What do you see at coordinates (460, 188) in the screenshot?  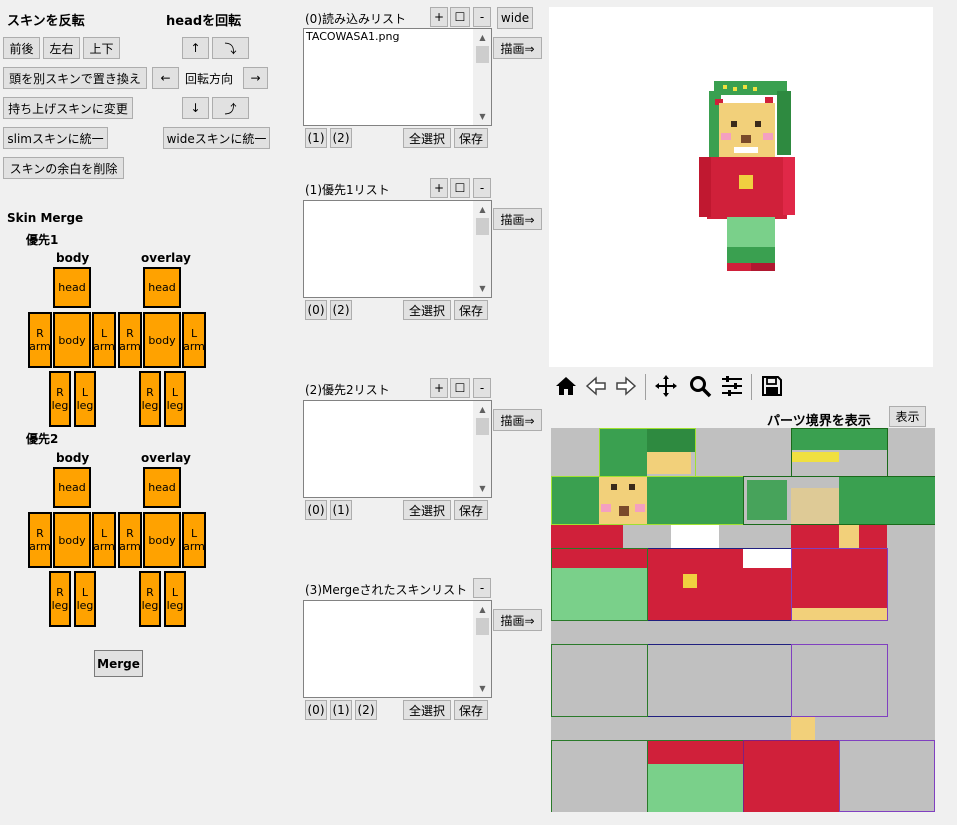 I see `list1-window-button: ☐` at bounding box center [460, 188].